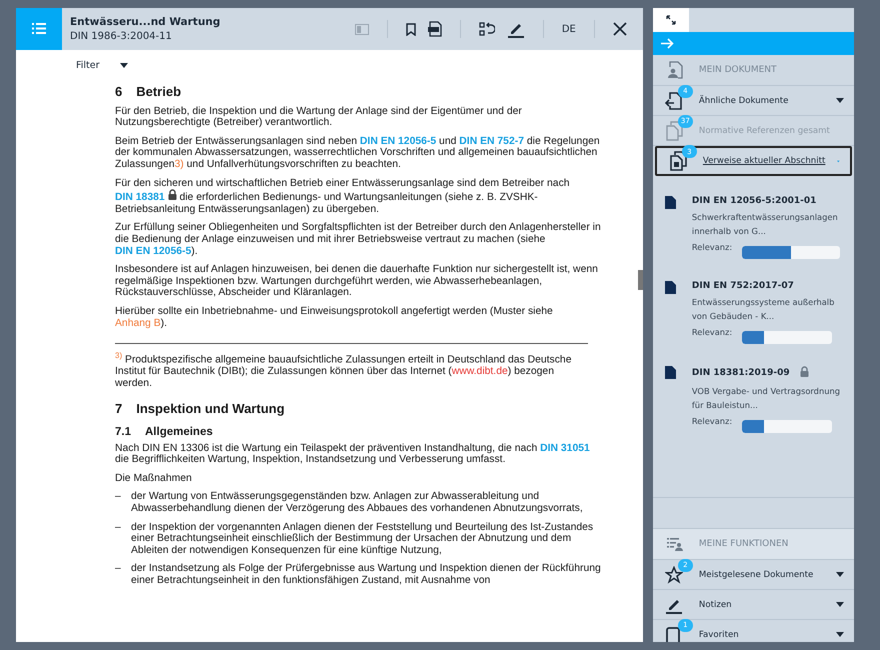  I want to click on pdf-button, so click(435, 29).